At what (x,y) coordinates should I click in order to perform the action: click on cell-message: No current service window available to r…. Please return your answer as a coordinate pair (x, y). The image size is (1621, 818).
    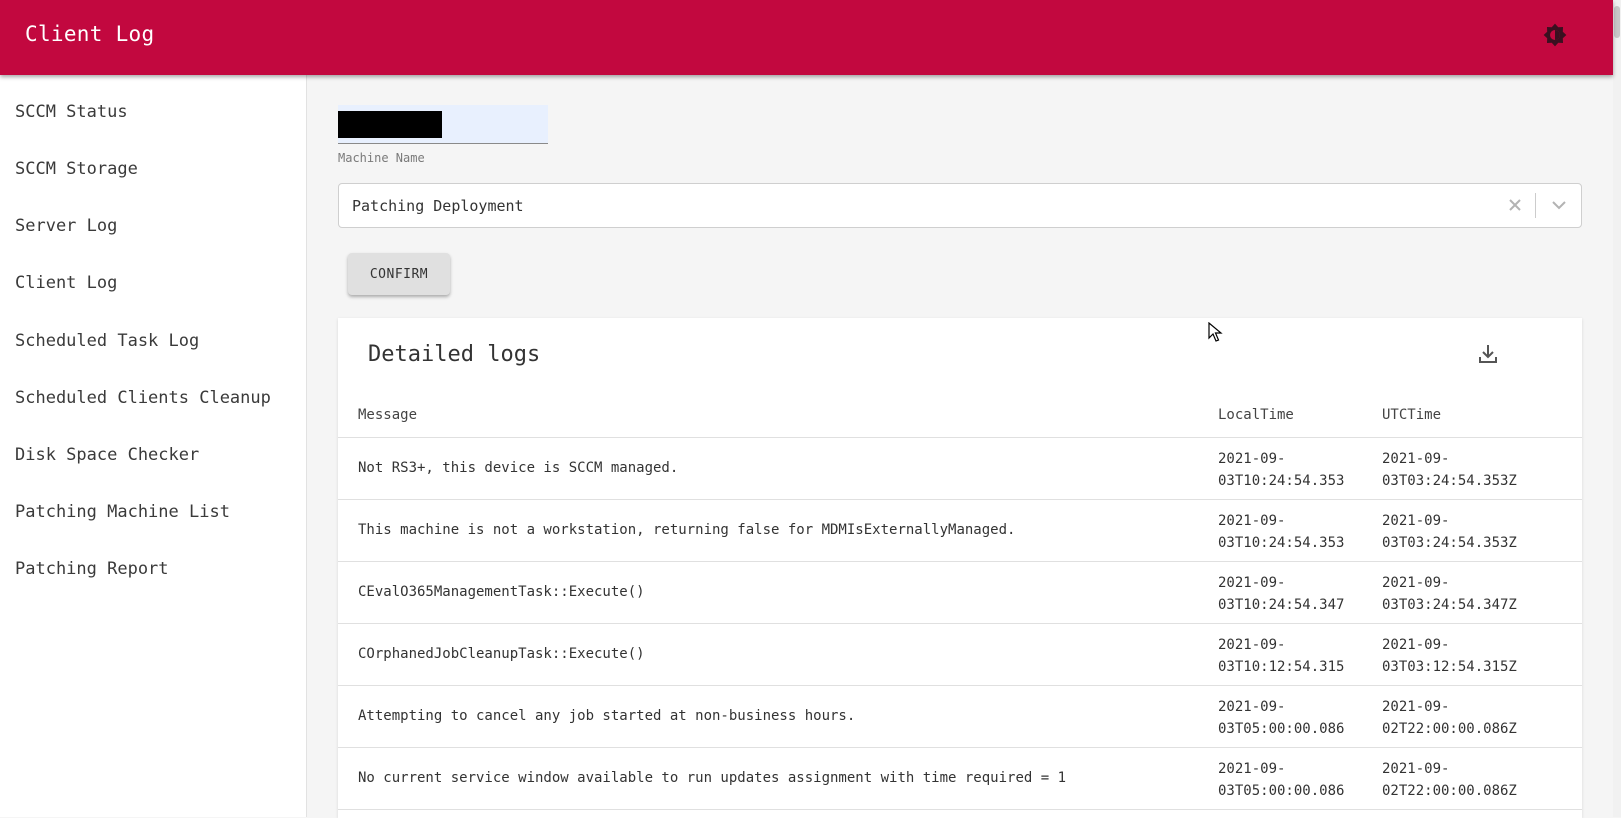
    Looking at the image, I should click on (712, 778).